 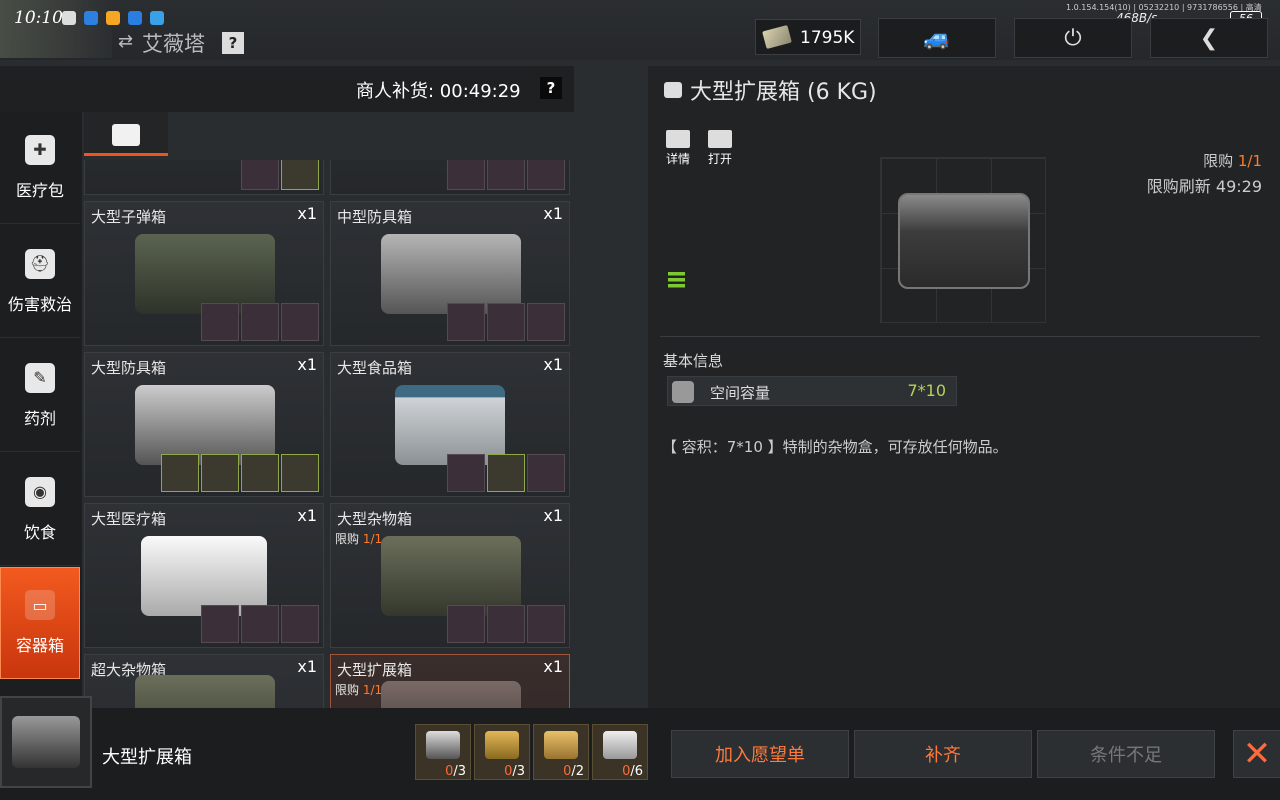 I want to click on merchant-restock-timer: 商人补货: 00:49:29, so click(x=438, y=91).